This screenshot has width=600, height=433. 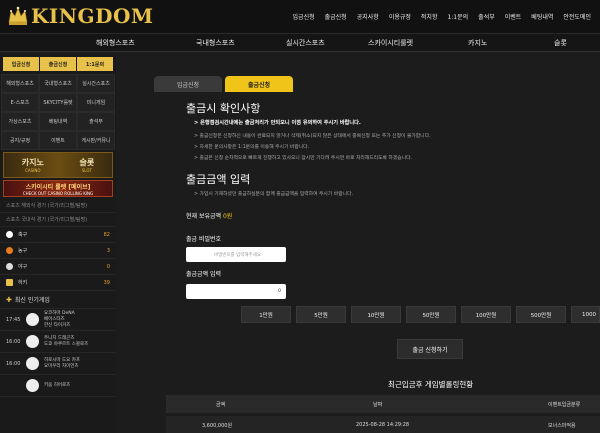 I want to click on sidebar-item-board: 게시판/커뮤니, so click(x=96, y=140).